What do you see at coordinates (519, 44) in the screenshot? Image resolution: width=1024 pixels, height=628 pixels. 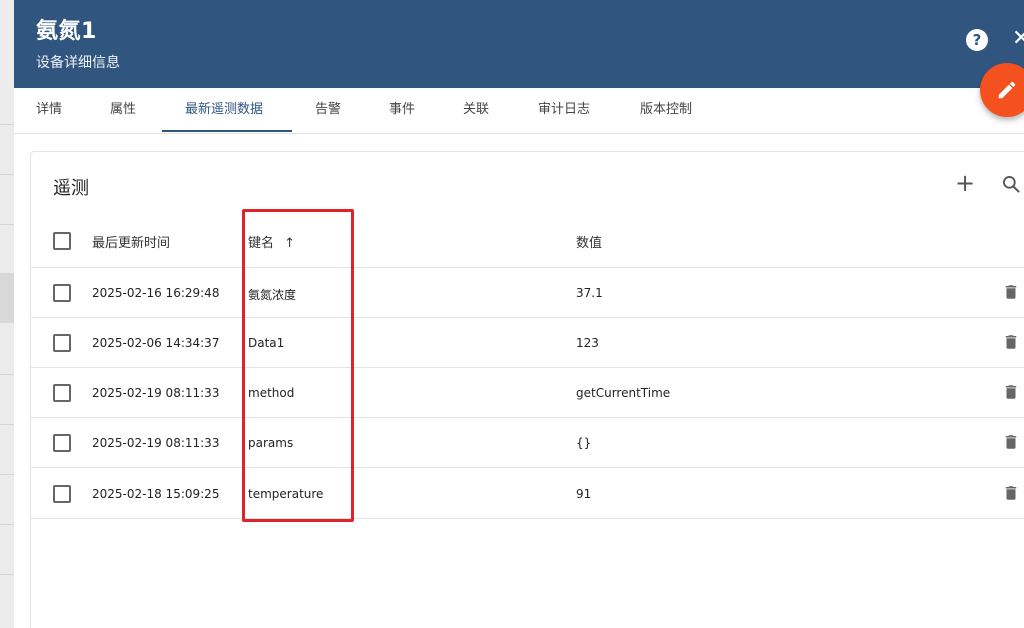 I see `dialog-header: 氨氮1 设备详细信息 ? ✕` at bounding box center [519, 44].